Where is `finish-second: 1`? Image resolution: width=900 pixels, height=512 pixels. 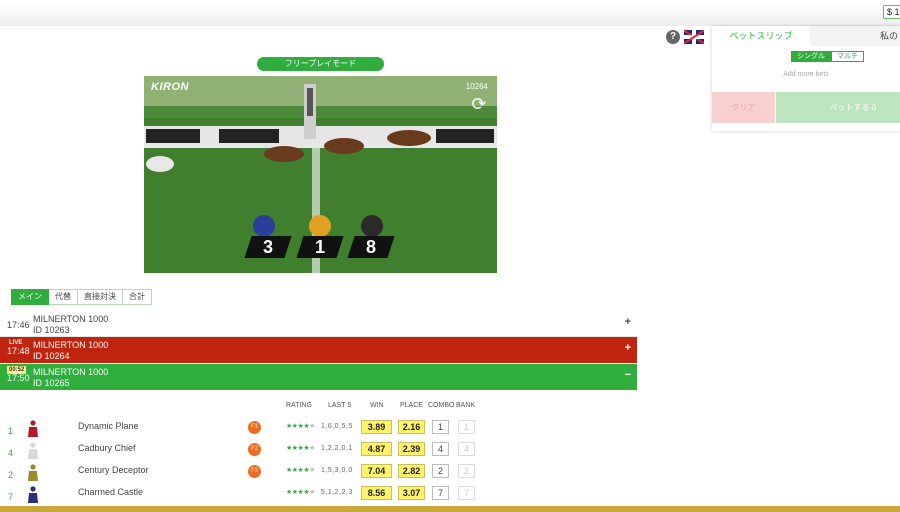 finish-second: 1 is located at coordinates (320, 247).